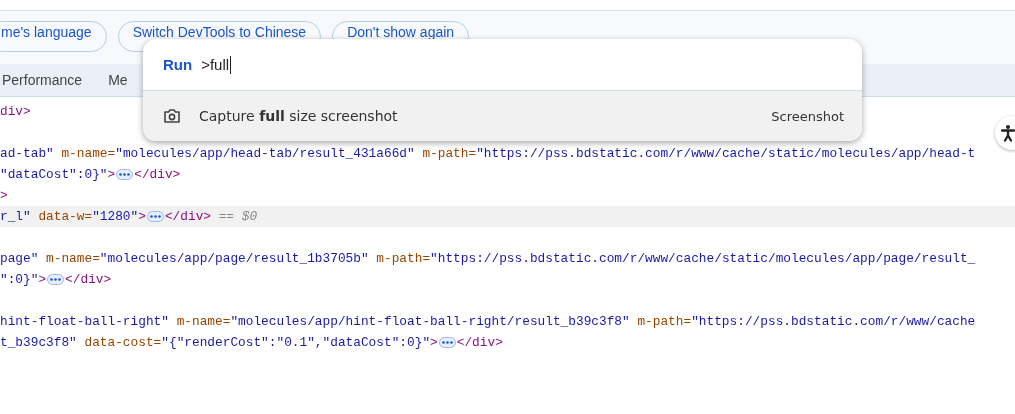 The width and height of the screenshot is (1015, 414). Describe the element at coordinates (507, 195) in the screenshot. I see `code-row: >` at that location.